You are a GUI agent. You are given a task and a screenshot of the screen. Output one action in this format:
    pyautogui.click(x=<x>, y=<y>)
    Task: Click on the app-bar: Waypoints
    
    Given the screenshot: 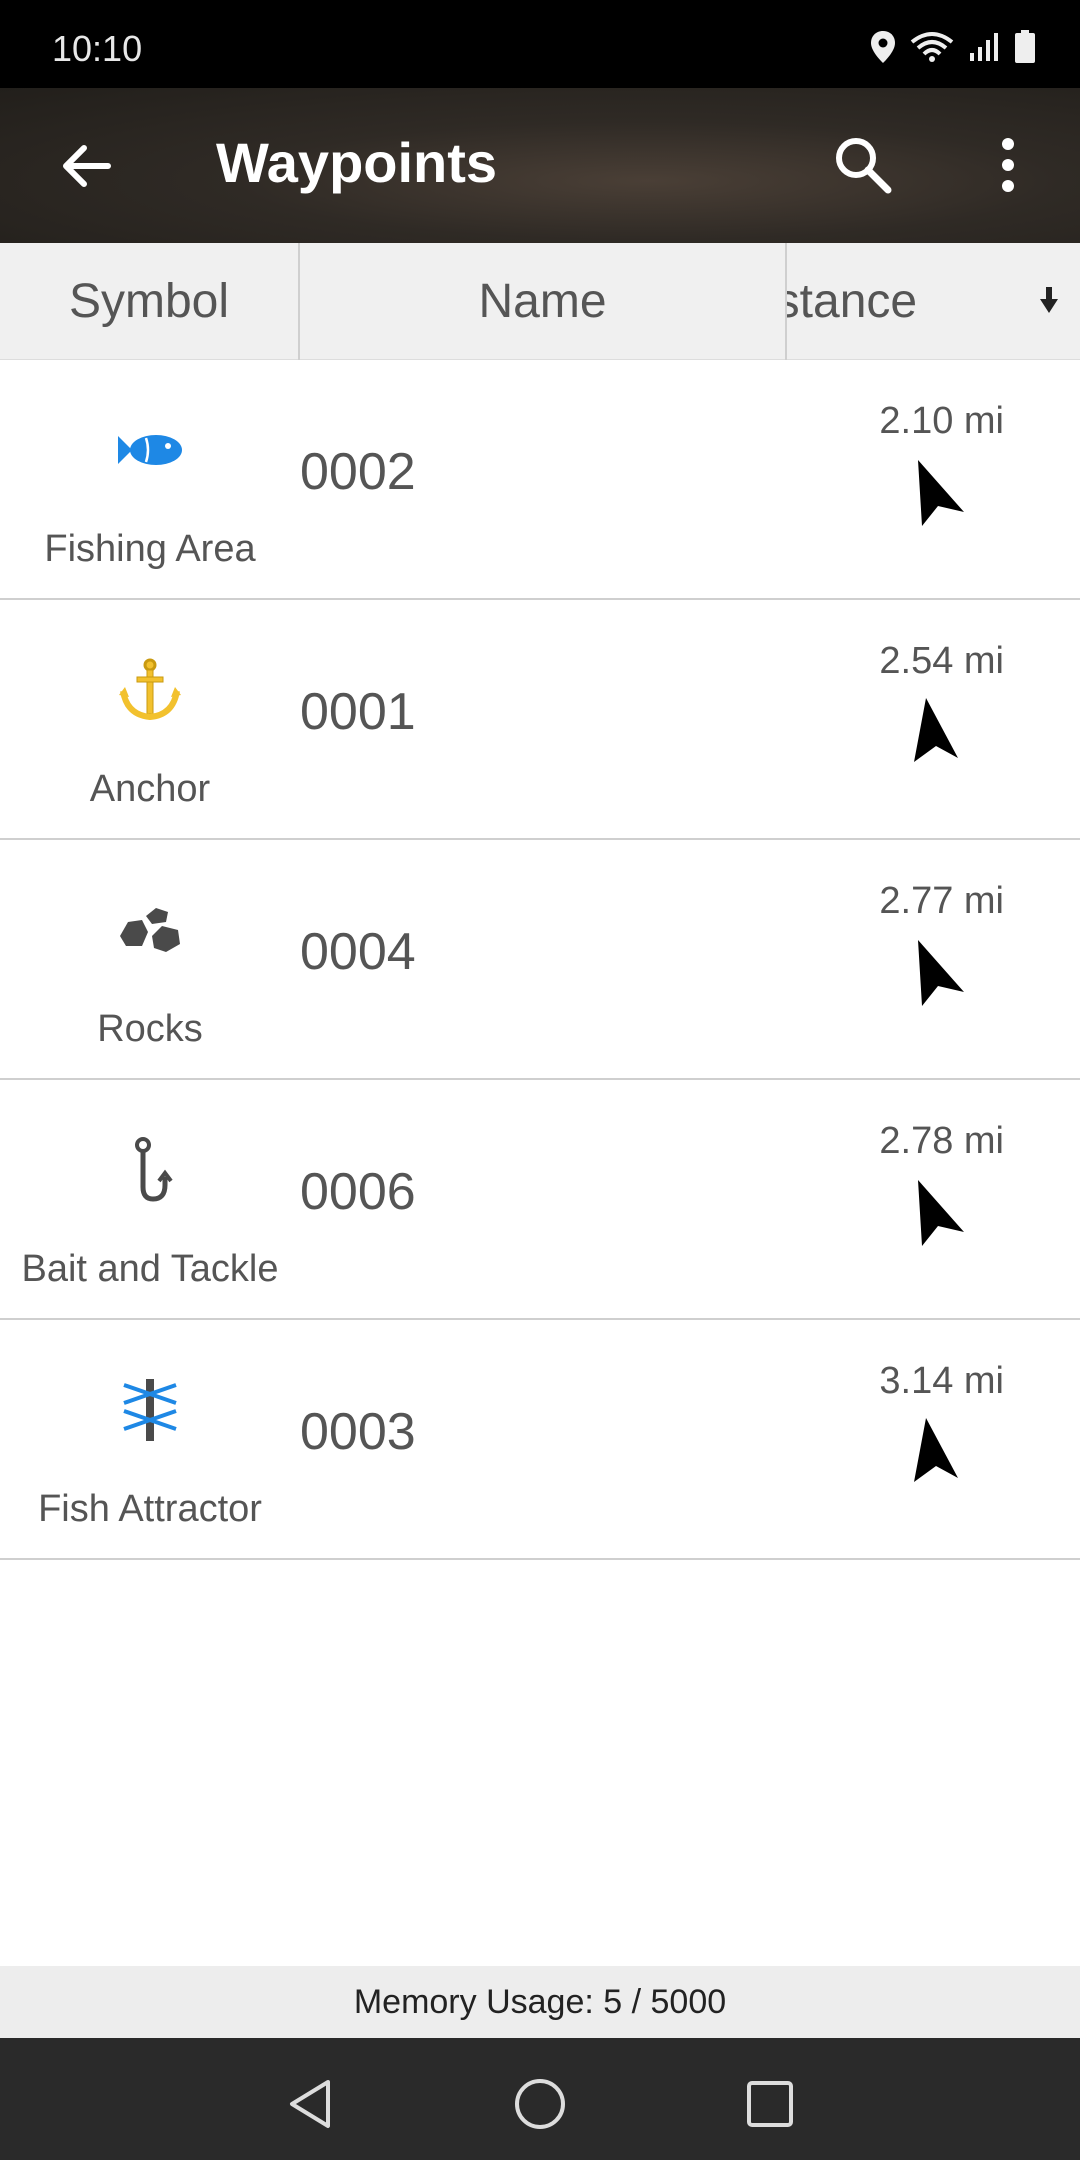 What is the action you would take?
    pyautogui.click(x=540, y=165)
    